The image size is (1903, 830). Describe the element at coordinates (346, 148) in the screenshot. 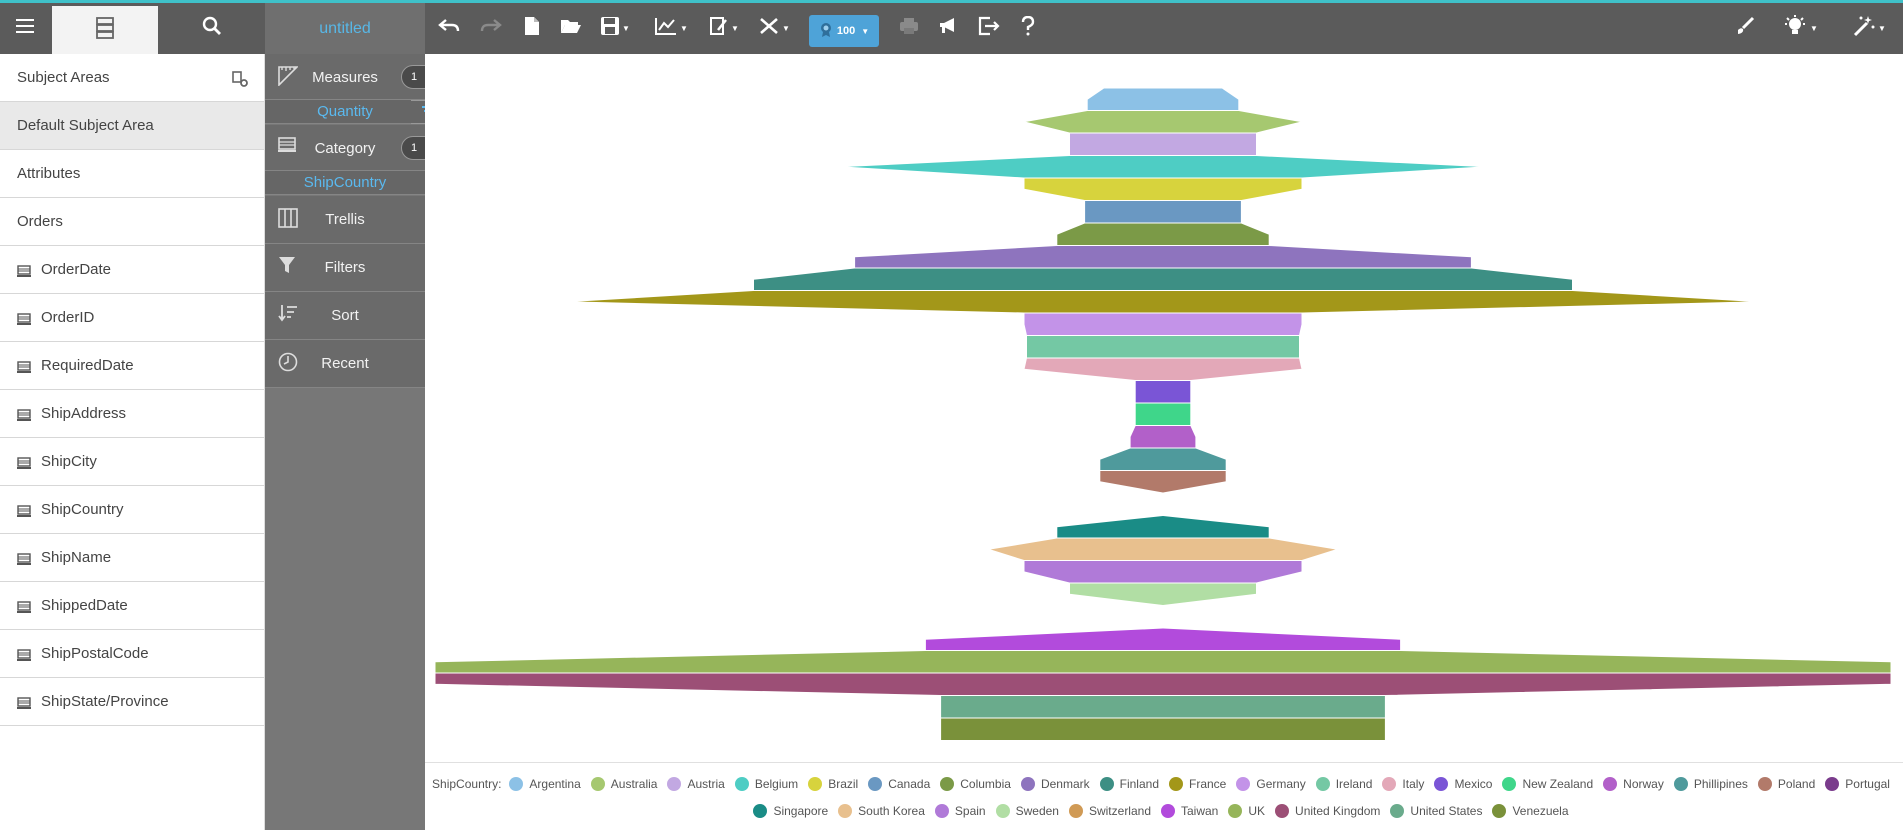

I see `category-section: Category 1` at that location.